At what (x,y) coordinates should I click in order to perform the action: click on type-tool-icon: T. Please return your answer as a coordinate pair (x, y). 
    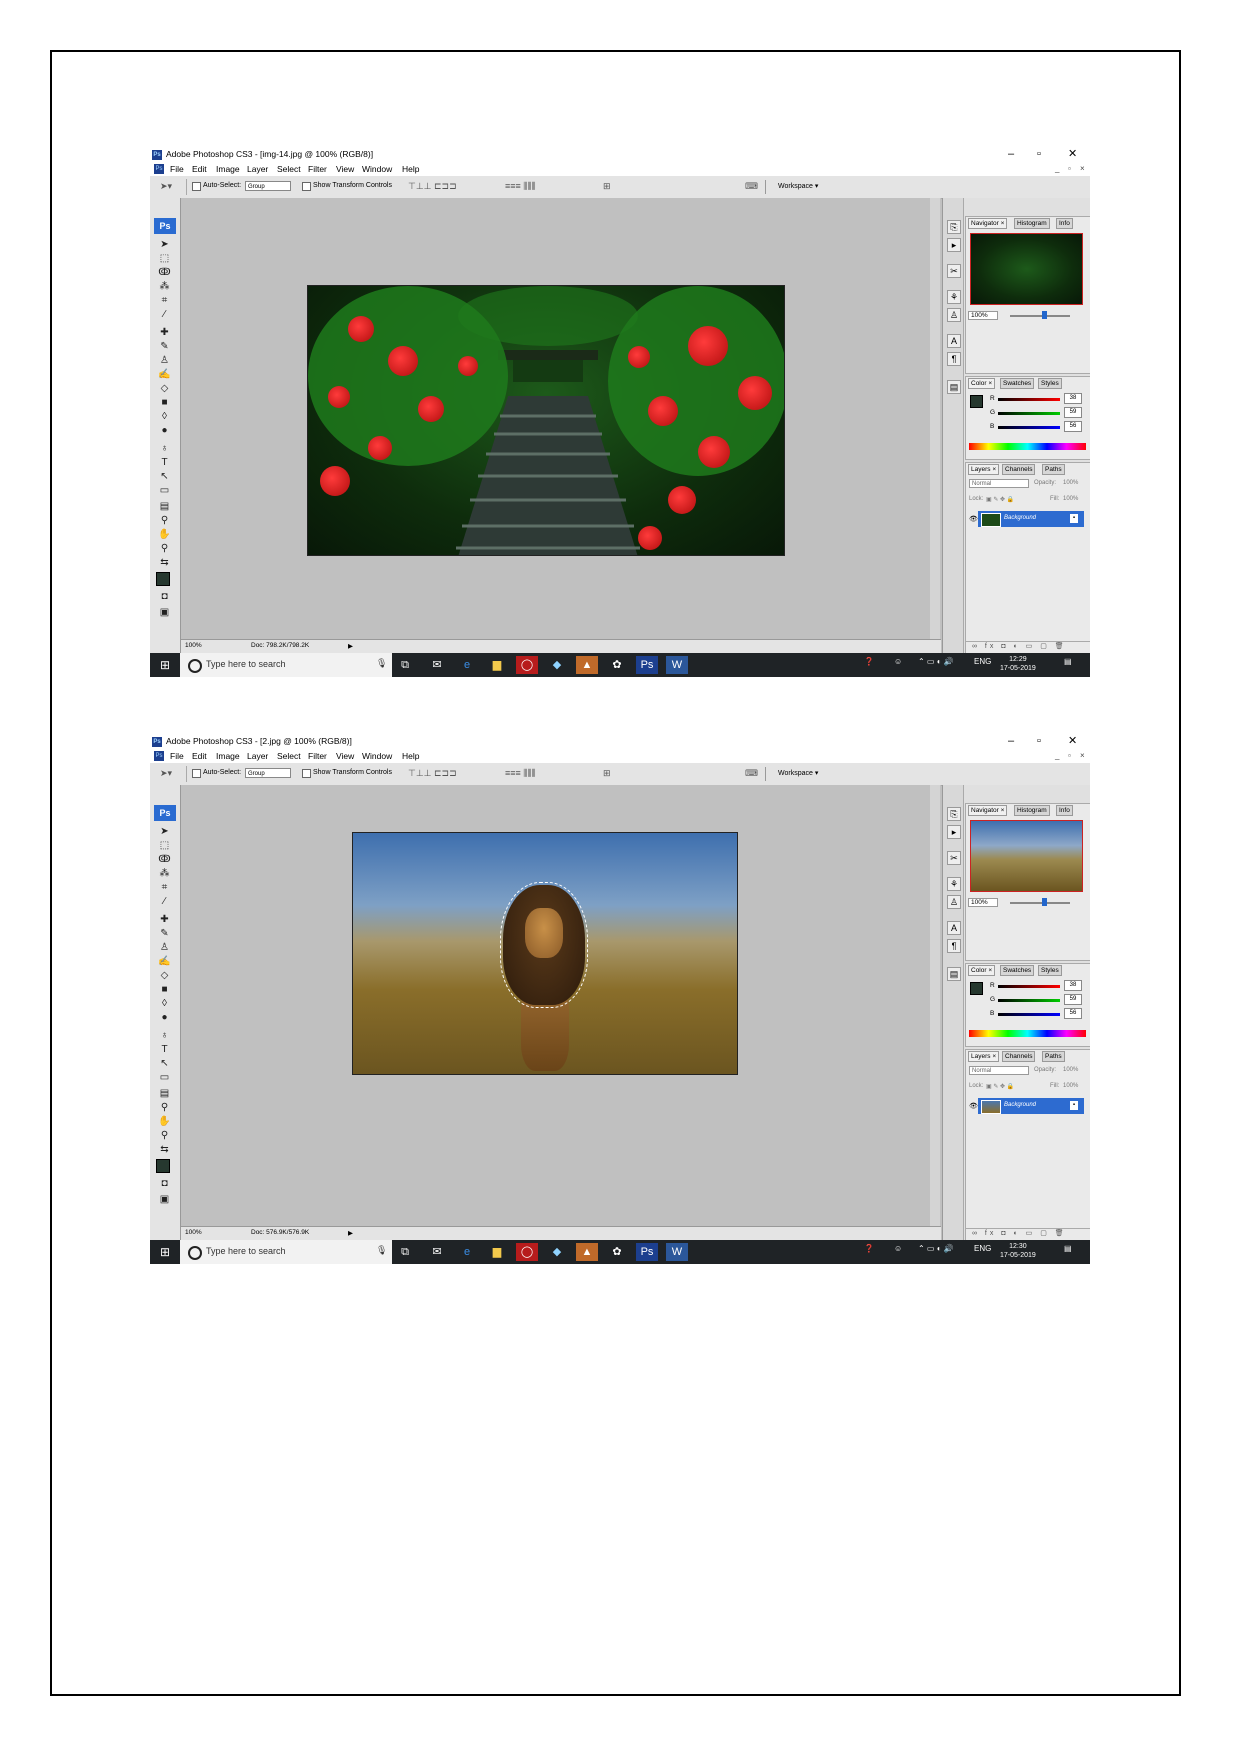
    Looking at the image, I should click on (164, 1049).